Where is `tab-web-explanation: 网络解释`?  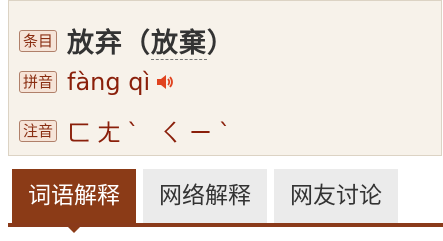
tab-web-explanation: 网络解释 is located at coordinates (205, 196).